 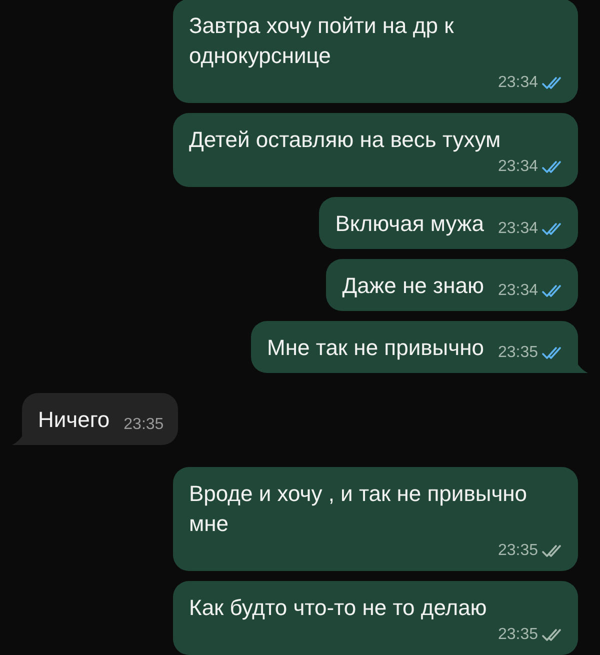 What do you see at coordinates (413, 286) in the screenshot?
I see `message-text: Даже не знаю` at bounding box center [413, 286].